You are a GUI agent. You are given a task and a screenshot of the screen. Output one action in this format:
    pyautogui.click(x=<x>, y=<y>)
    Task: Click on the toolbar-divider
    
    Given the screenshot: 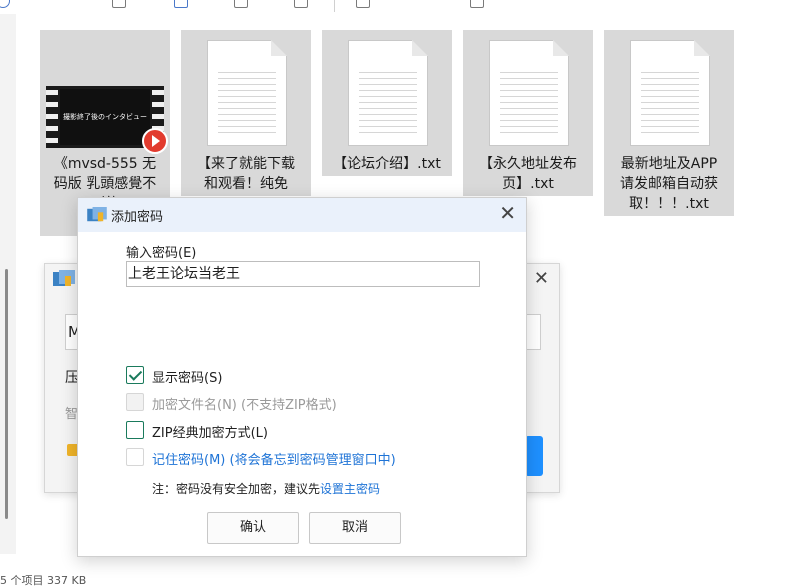 What is the action you would take?
    pyautogui.click(x=334, y=6)
    